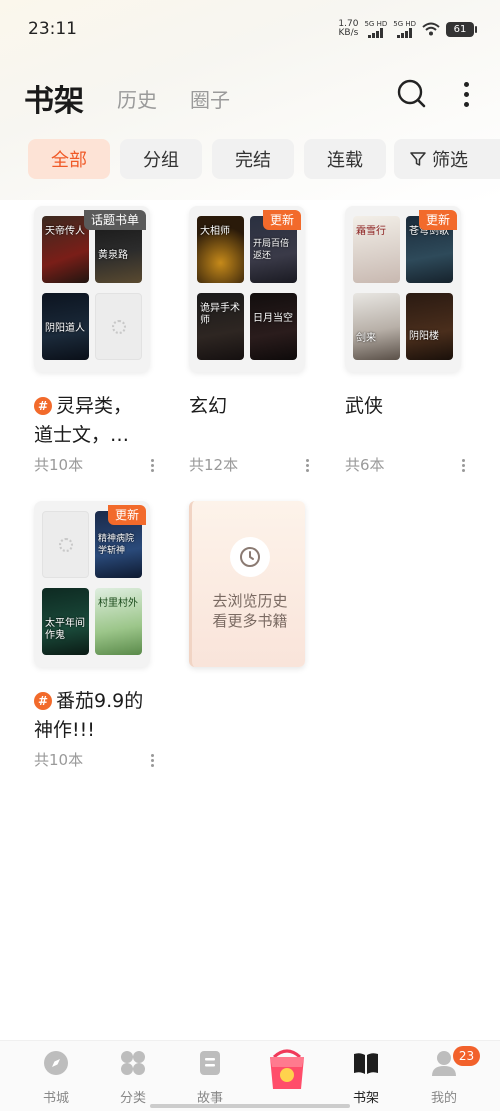 This screenshot has width=500, height=1111. Describe the element at coordinates (214, 465) in the screenshot. I see `group-count: 共12本` at that location.